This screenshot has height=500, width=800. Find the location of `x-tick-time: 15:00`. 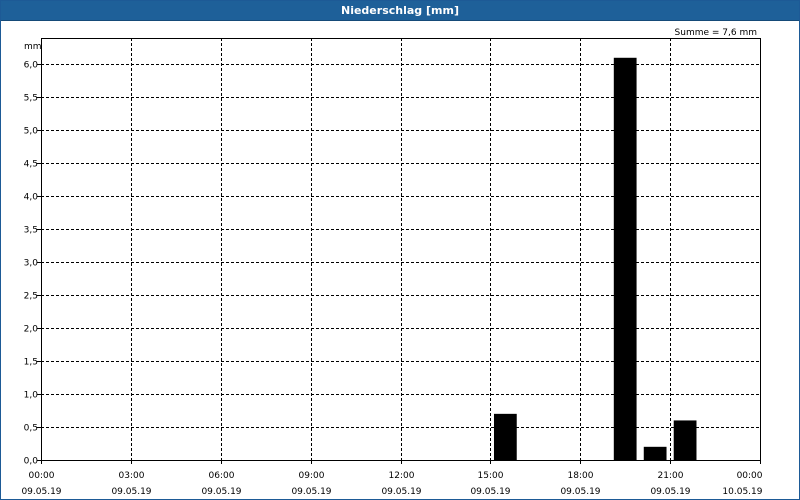

x-tick-time: 15:00 is located at coordinates (491, 476).